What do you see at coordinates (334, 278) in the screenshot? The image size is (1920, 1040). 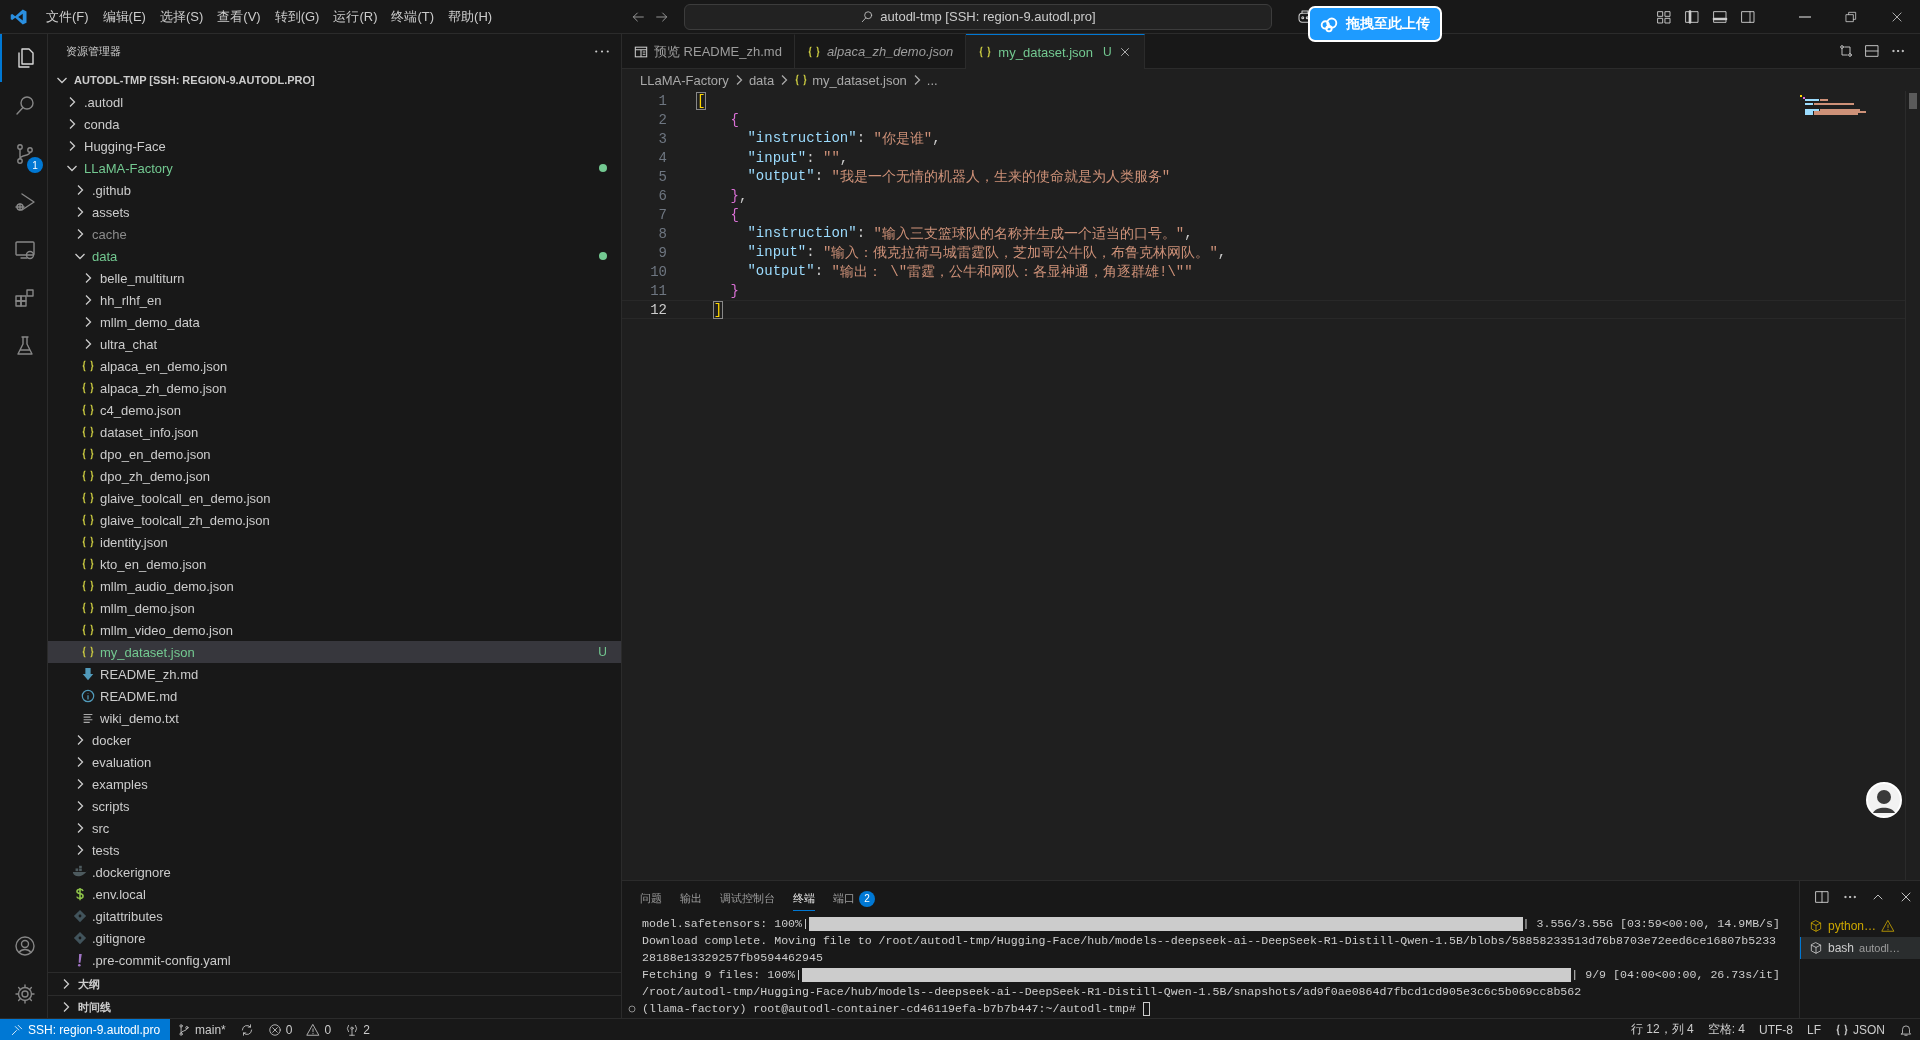 I see `folder-item: belle_multiturn` at bounding box center [334, 278].